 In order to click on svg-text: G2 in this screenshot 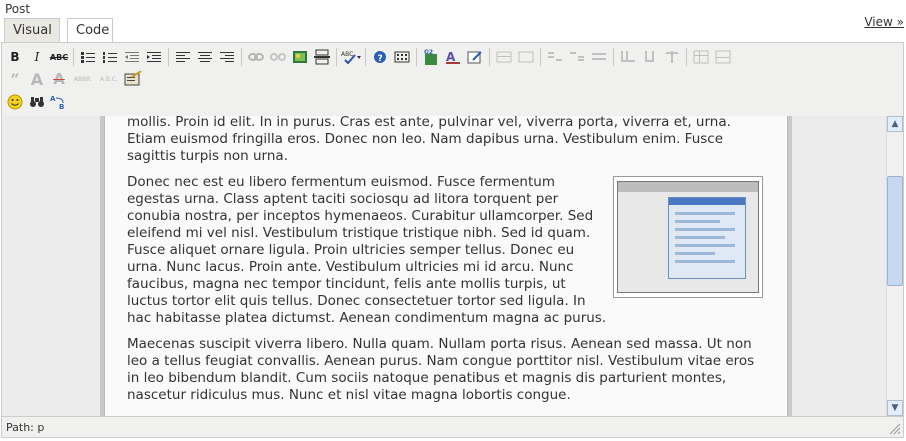, I will do `click(428, 52)`.